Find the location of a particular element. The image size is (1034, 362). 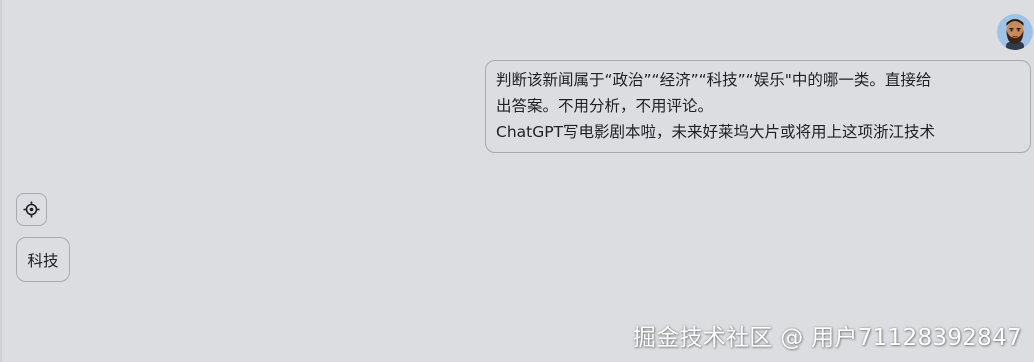

user-message-line-1: 判断该新闻属于“政治”“经济”“科技”“娱乐"中的哪一类。直接给 is located at coordinates (714, 80).